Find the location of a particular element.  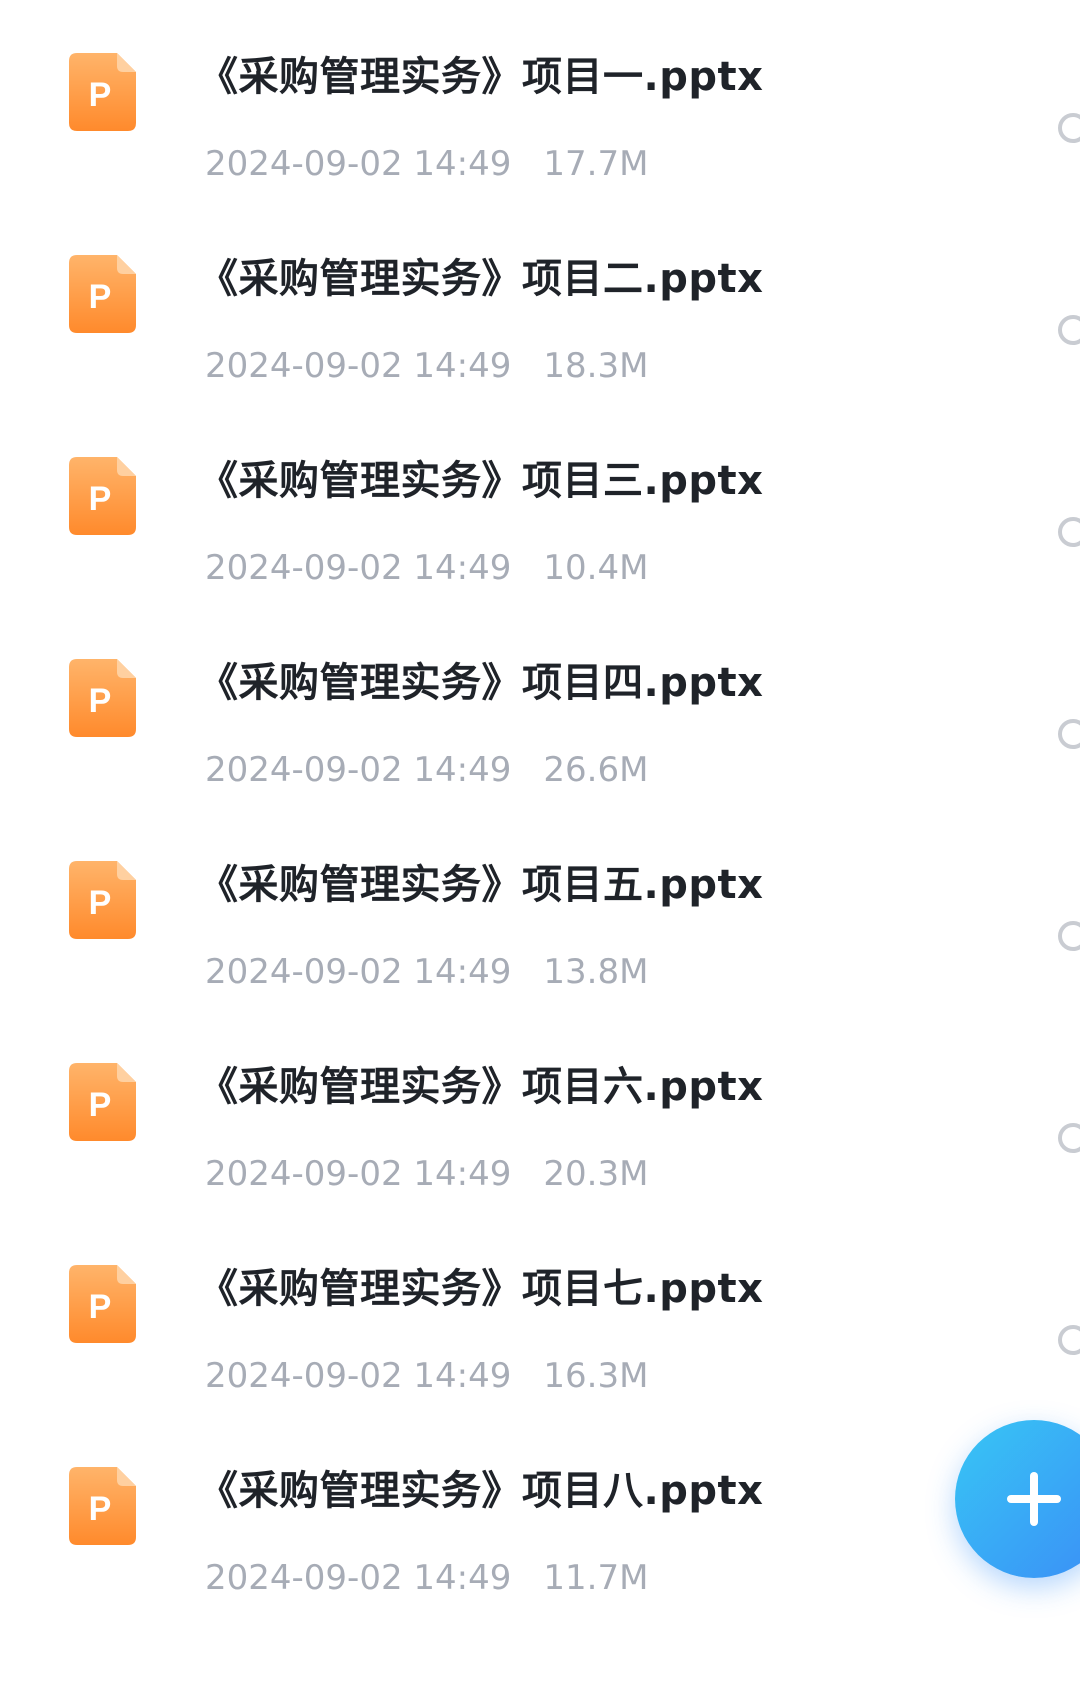

file-size: 20.3M is located at coordinates (596, 1174).